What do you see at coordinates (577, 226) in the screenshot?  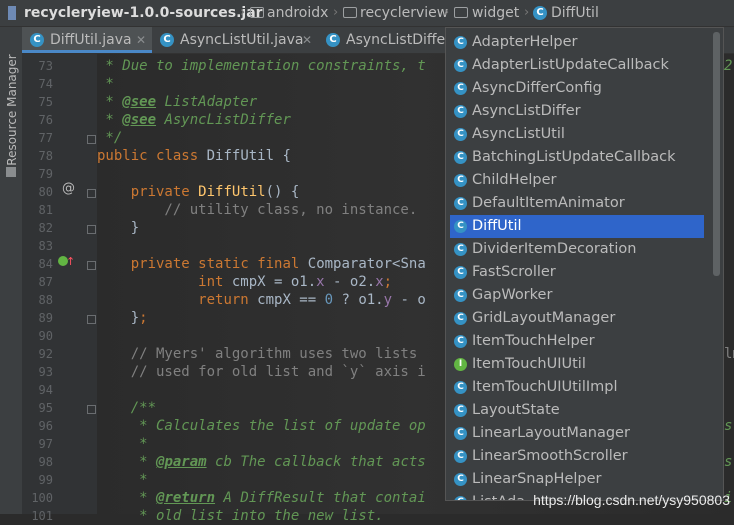 I see `class-list-item: C DiffUtil` at bounding box center [577, 226].